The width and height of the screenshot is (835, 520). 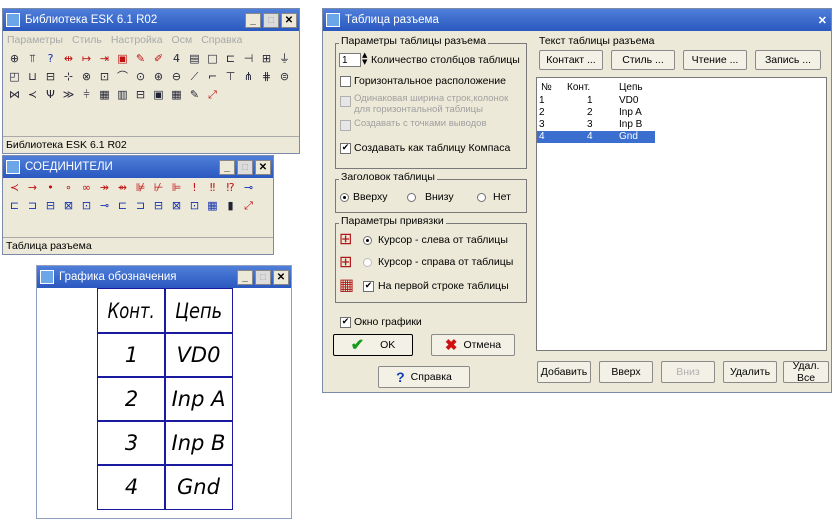 What do you see at coordinates (14, 187) in the screenshot?
I see `conn-tool-icon: ≺` at bounding box center [14, 187].